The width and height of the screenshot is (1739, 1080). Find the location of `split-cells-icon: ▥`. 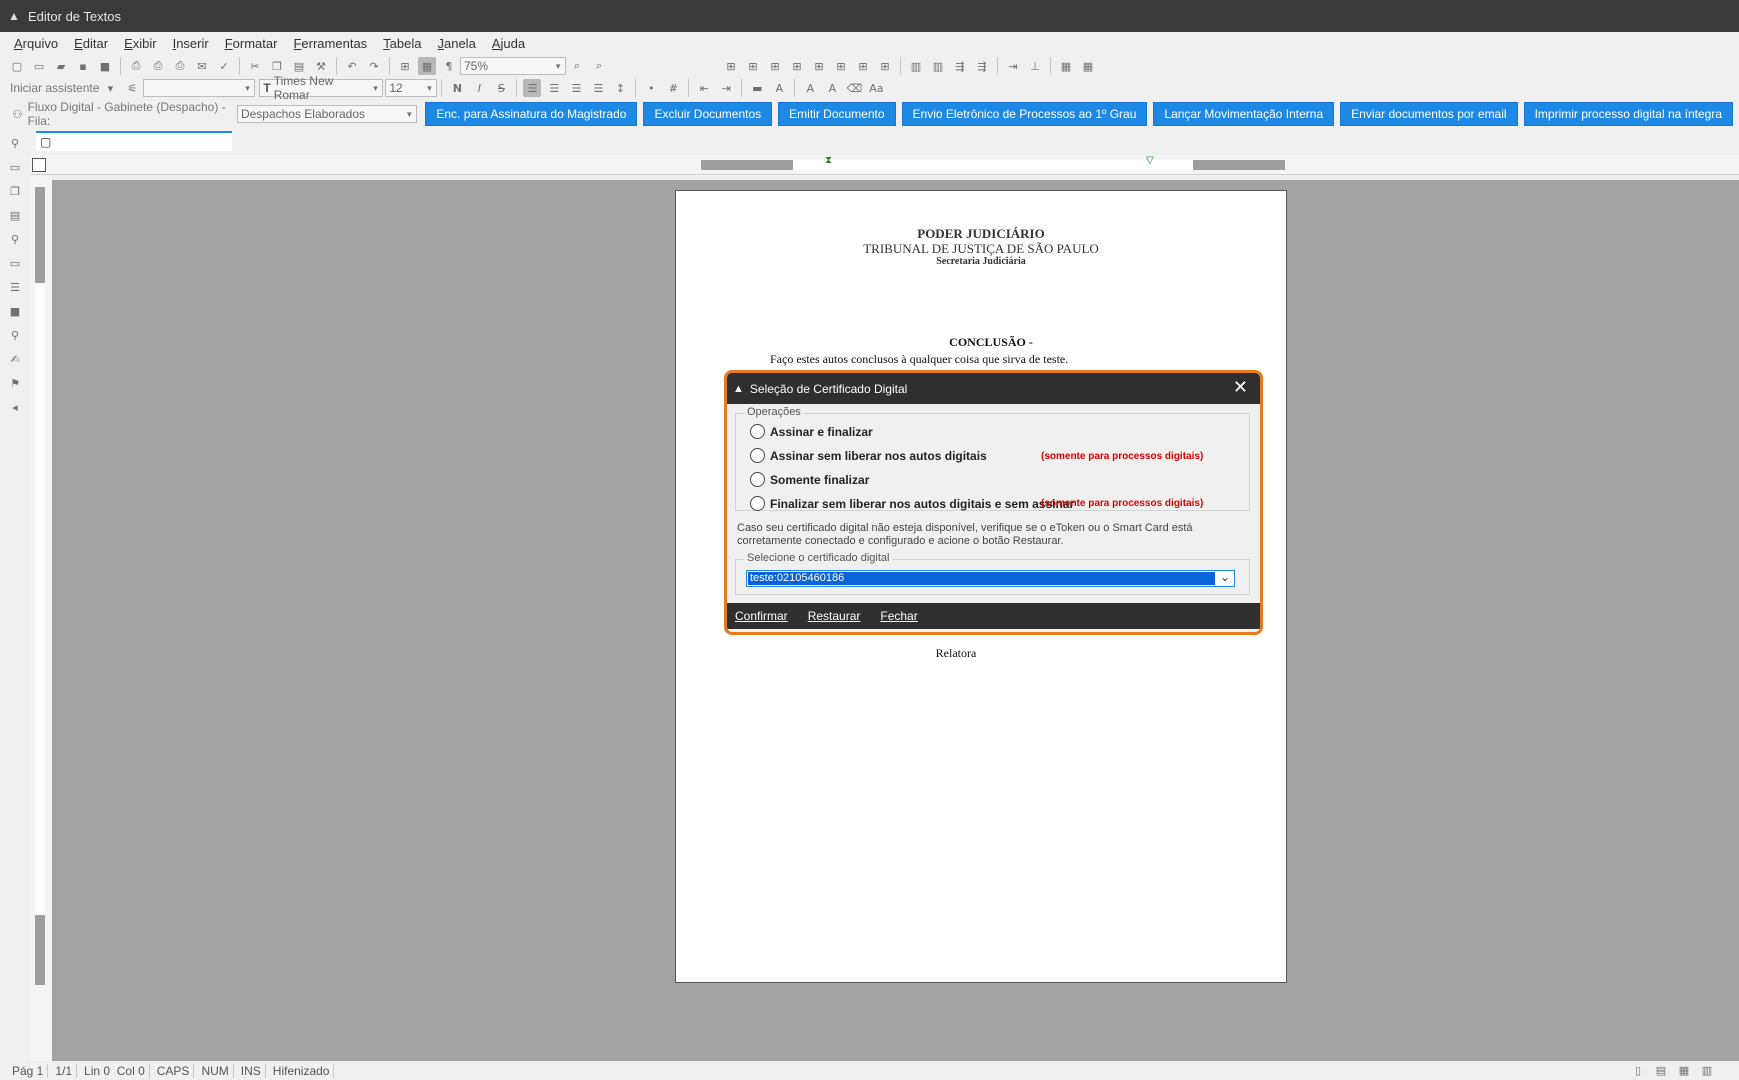

split-cells-icon: ▥ is located at coordinates (938, 66).